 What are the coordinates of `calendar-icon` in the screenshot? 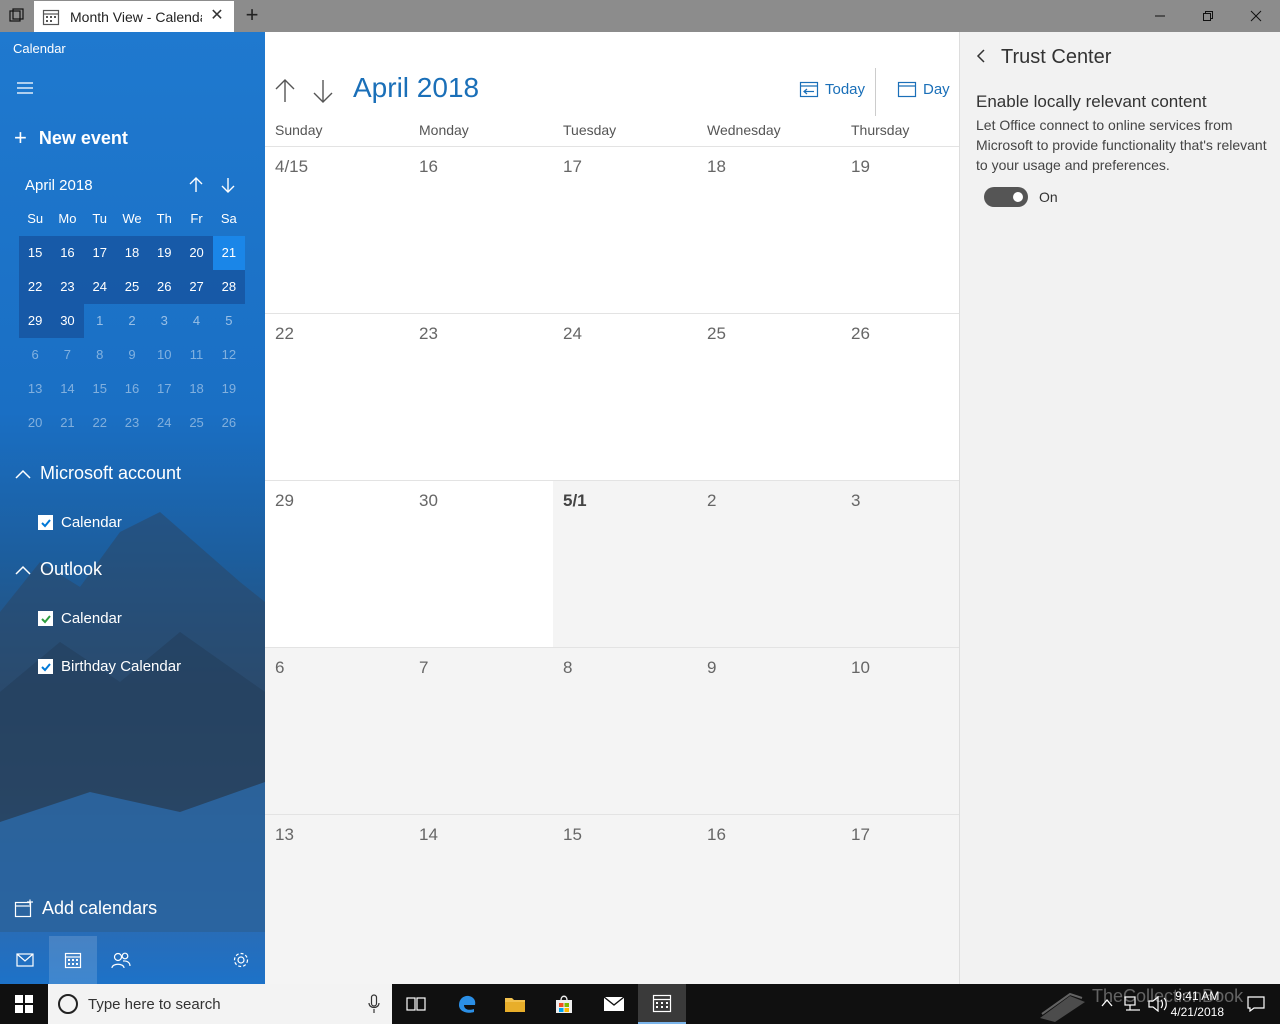 It's located at (73, 960).